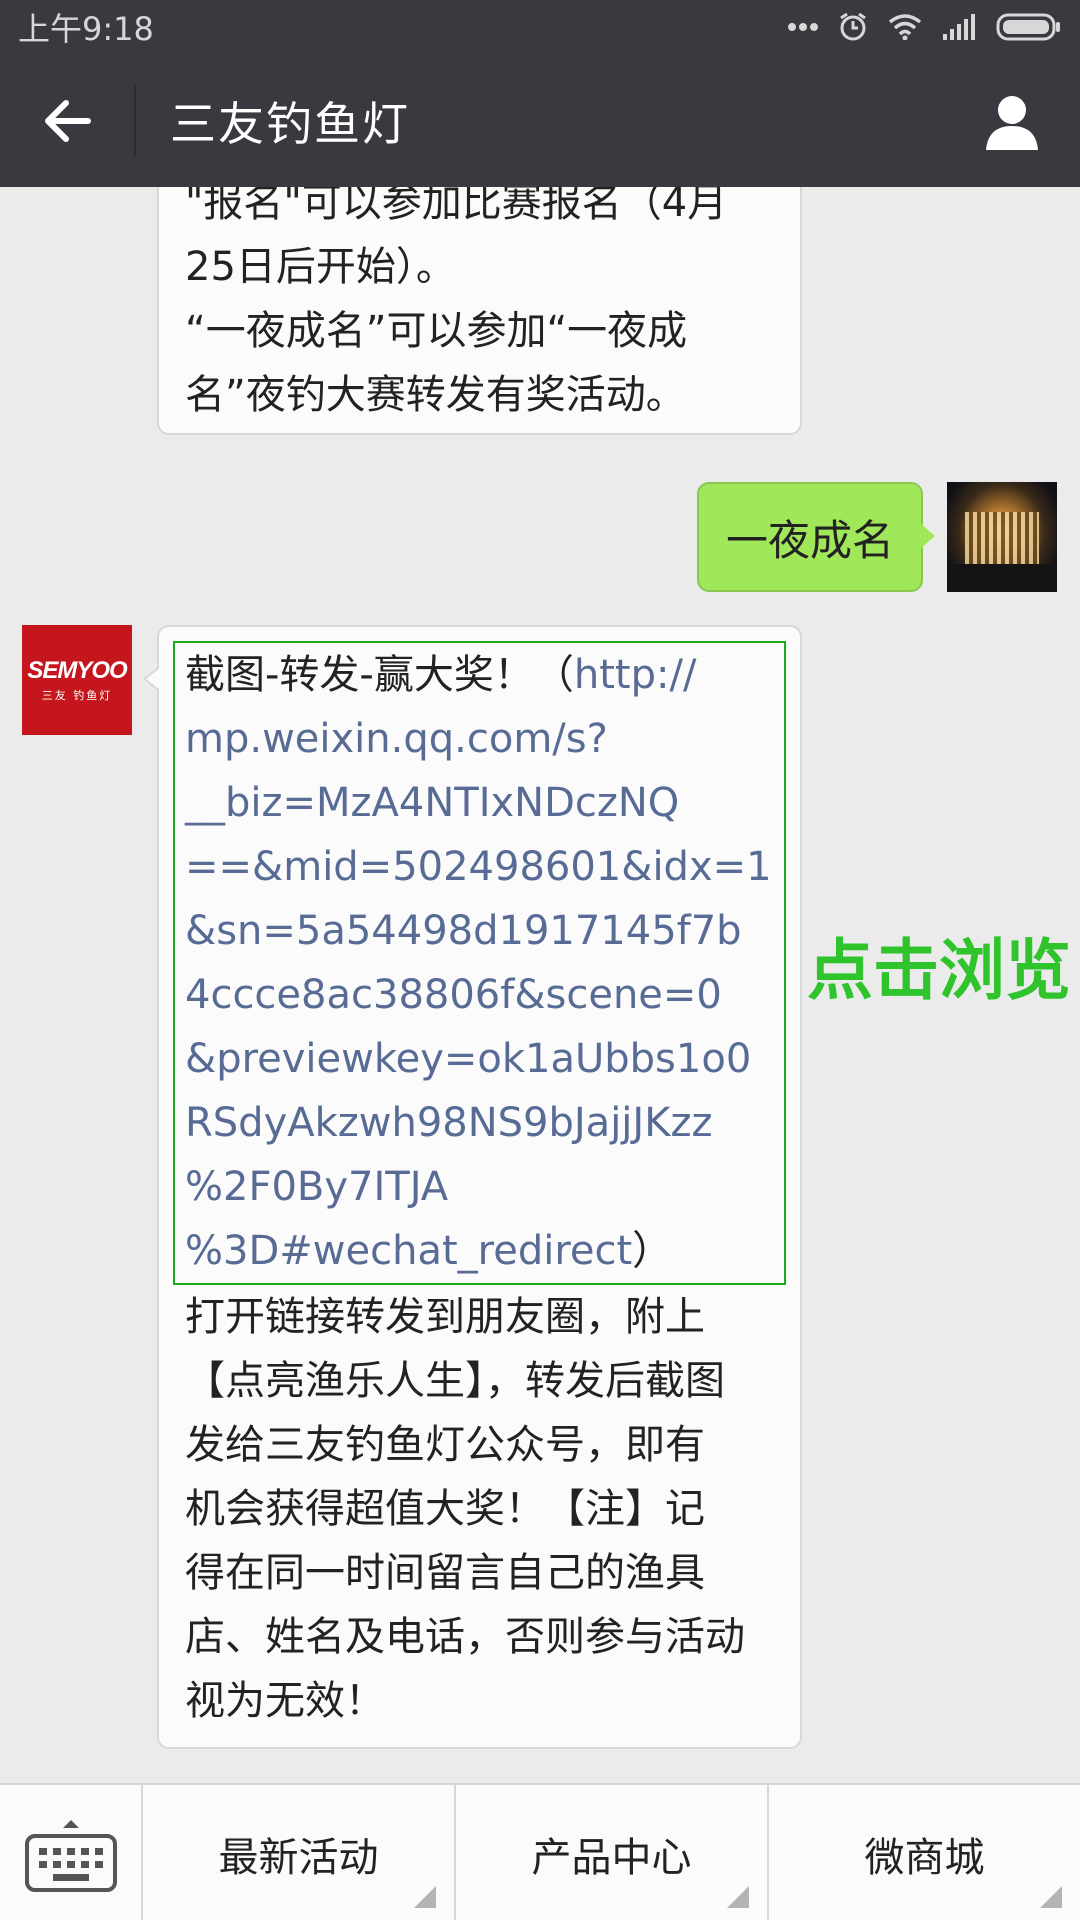 Image resolution: width=1080 pixels, height=1920 pixels. Describe the element at coordinates (445, 1573) in the screenshot. I see `message-line: 得在同一时间留言自己的渔具` at that location.